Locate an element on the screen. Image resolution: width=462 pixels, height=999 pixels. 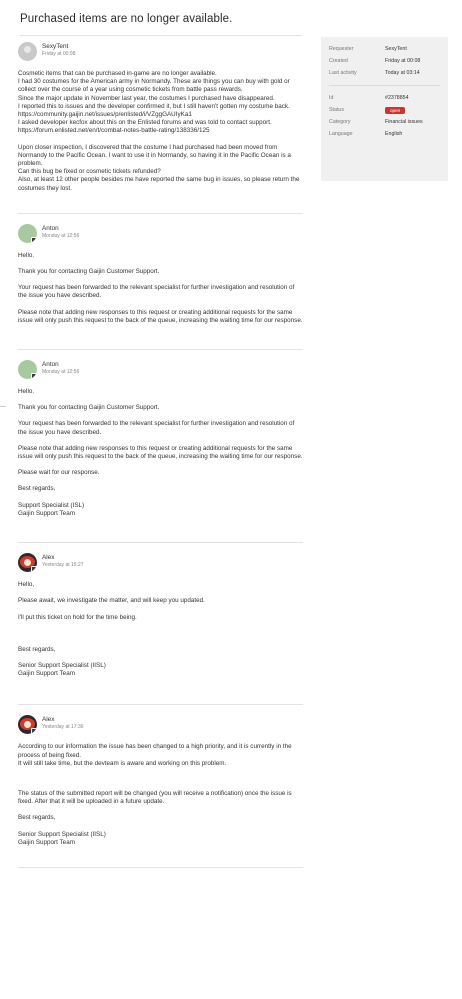
message-paragraph: Please wait for our response. is located at coordinates (160, 473).